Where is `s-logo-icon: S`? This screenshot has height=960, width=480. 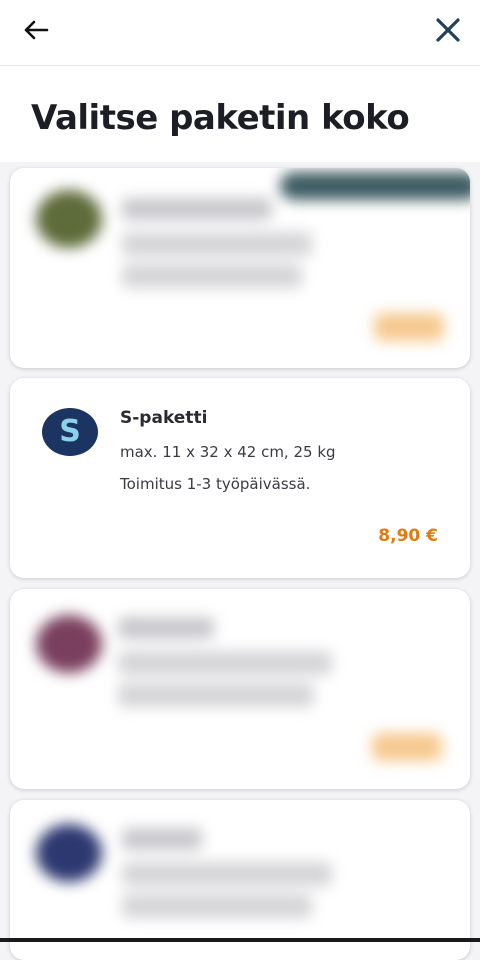 s-logo-icon: S is located at coordinates (70, 432).